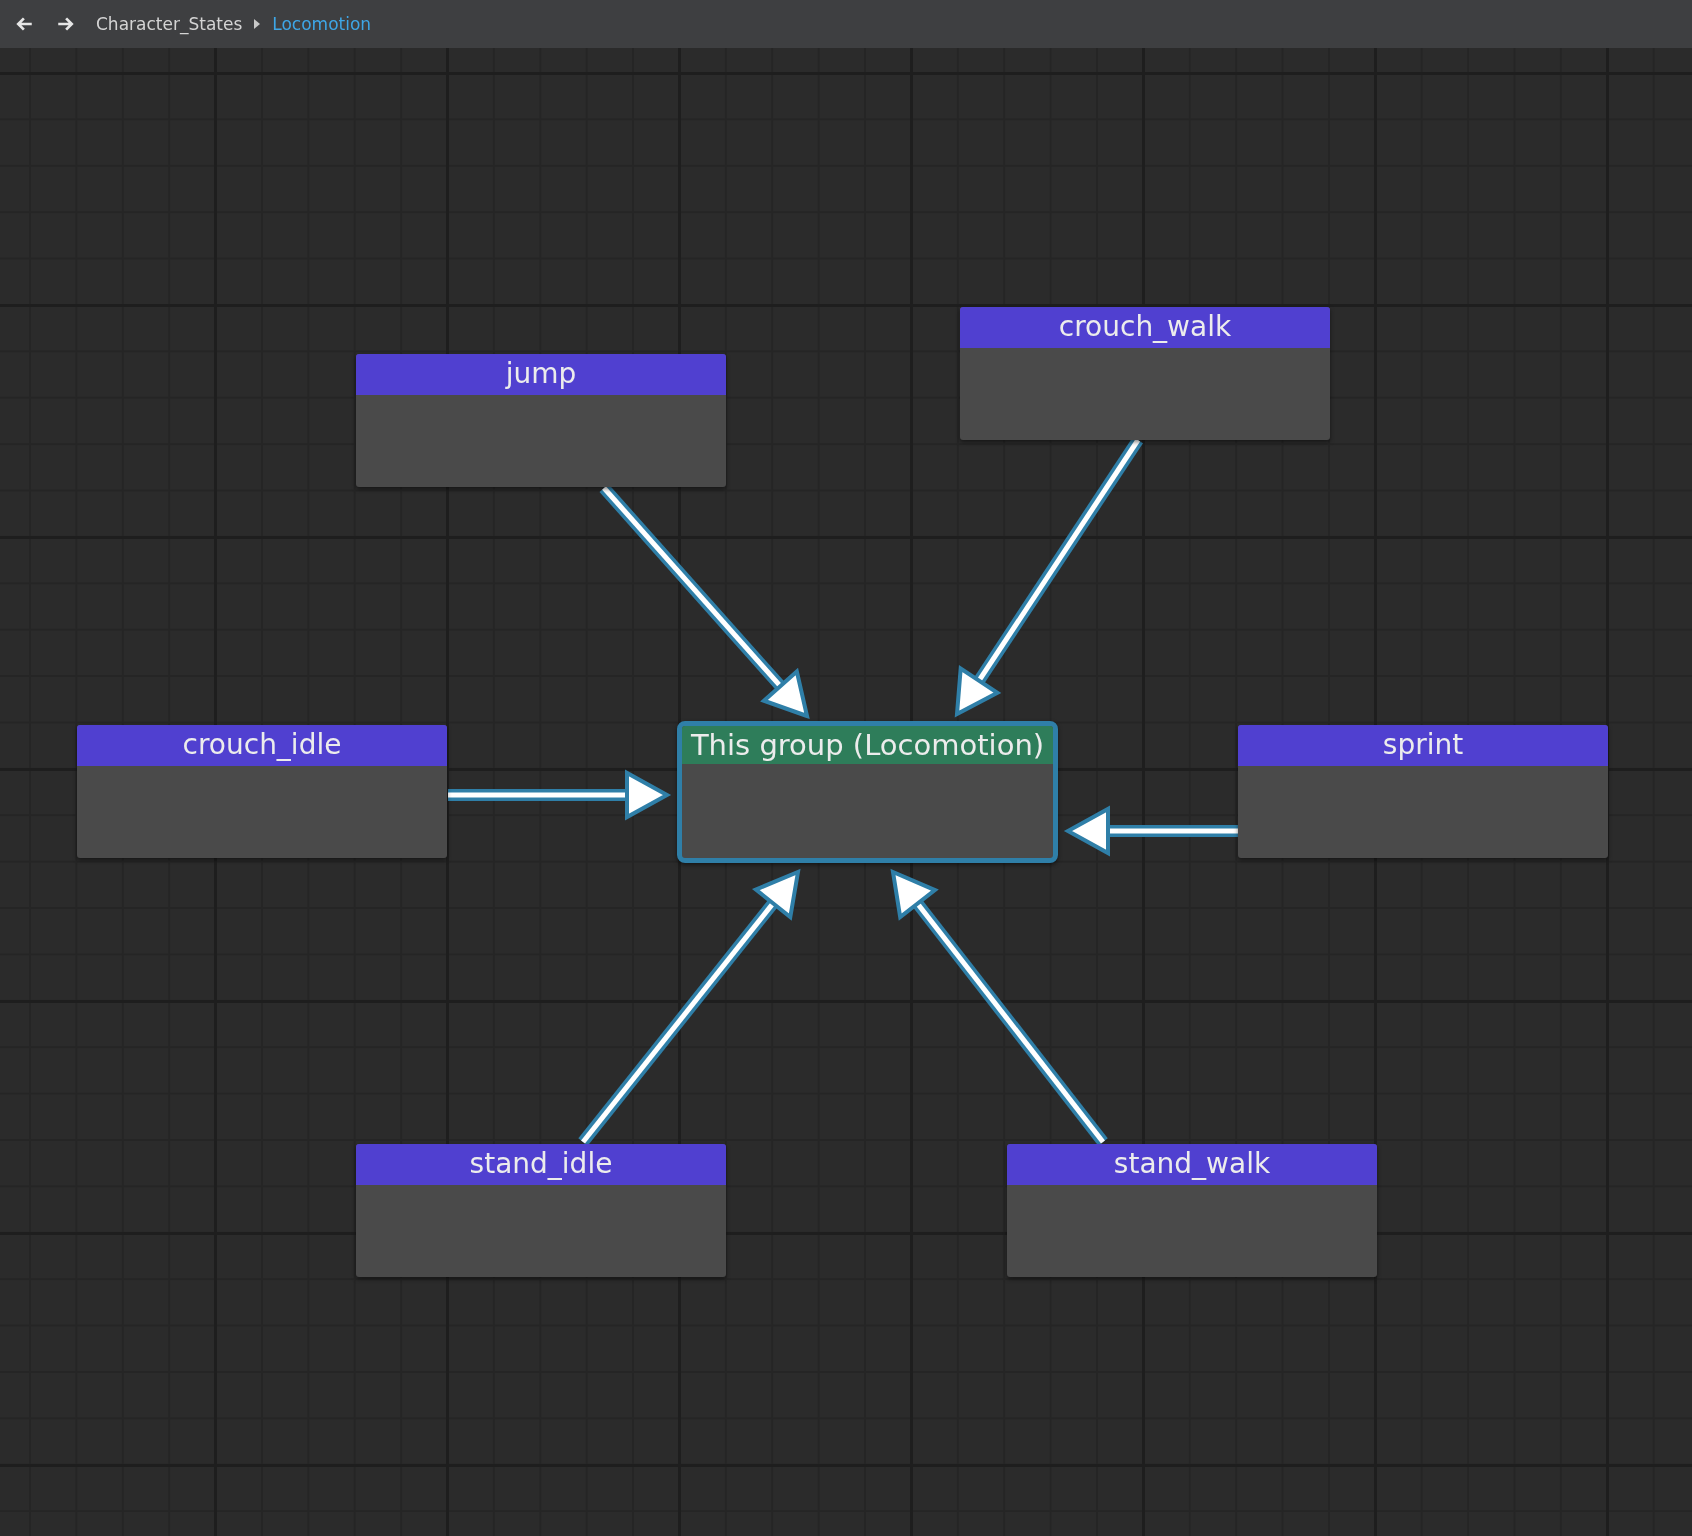  Describe the element at coordinates (541, 1164) in the screenshot. I see `node-title: stand_idle` at that location.